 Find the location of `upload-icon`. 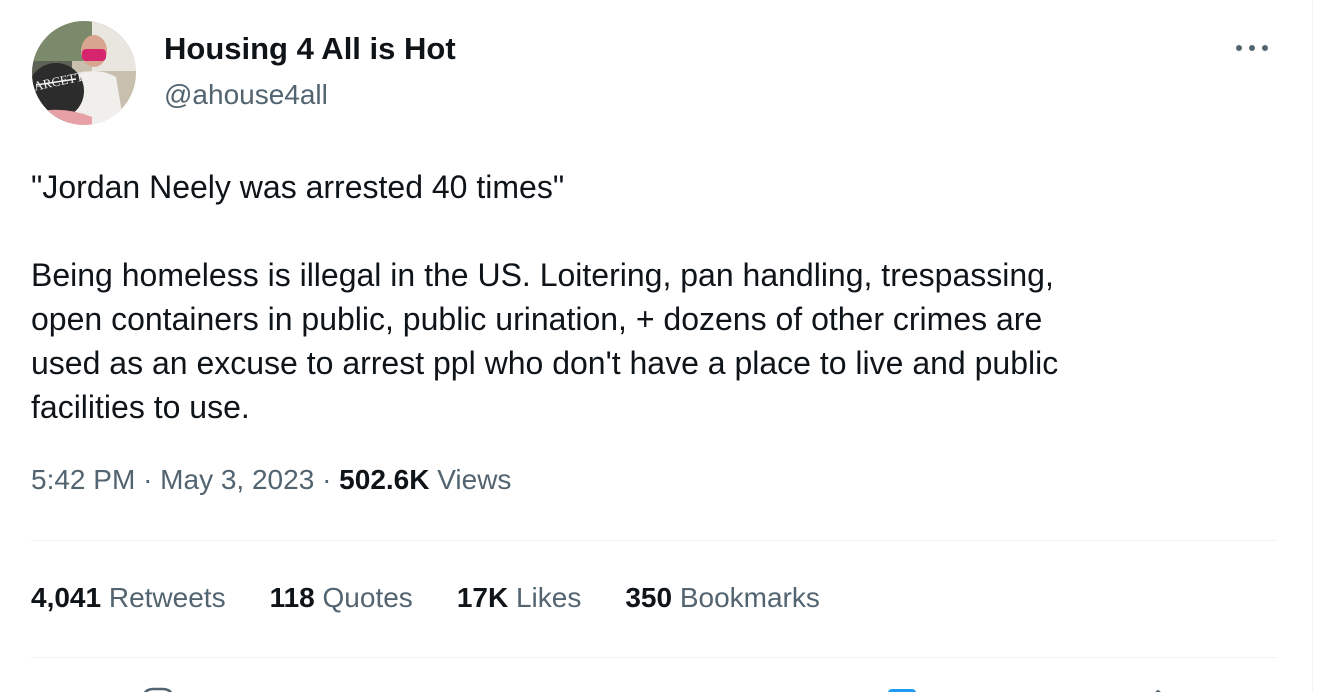

upload-icon is located at coordinates (1158, 690).